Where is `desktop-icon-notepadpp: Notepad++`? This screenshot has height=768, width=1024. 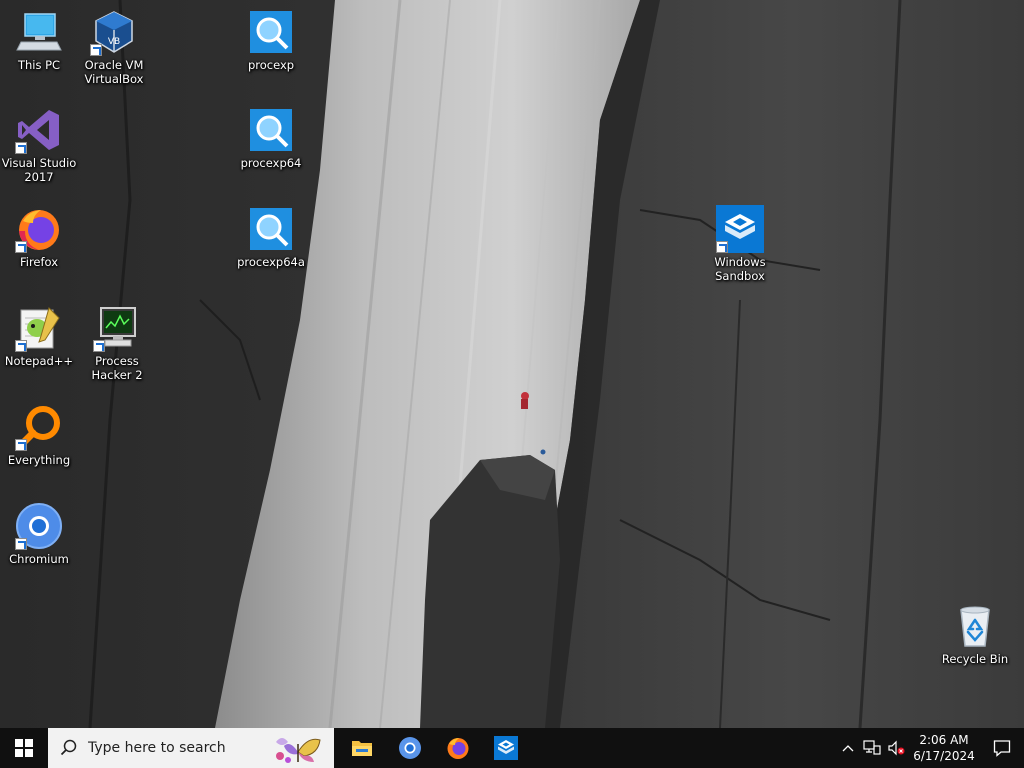 desktop-icon-notepadpp: Notepad++ is located at coordinates (39, 336).